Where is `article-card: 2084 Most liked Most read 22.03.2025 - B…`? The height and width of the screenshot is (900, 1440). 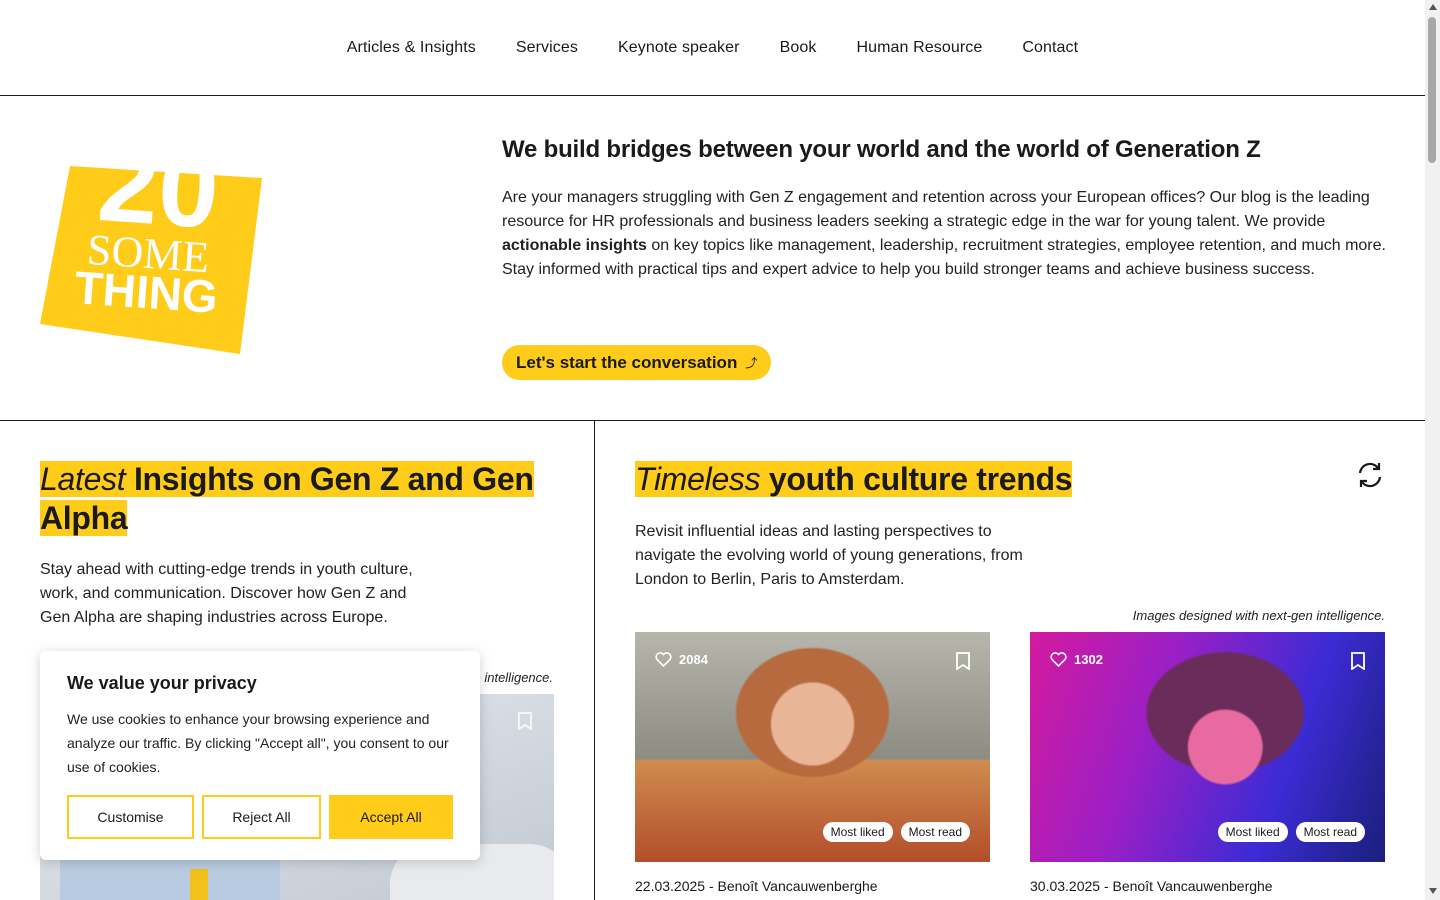 article-card: 2084 Most liked Most read 22.03.2025 - B… is located at coordinates (812, 763).